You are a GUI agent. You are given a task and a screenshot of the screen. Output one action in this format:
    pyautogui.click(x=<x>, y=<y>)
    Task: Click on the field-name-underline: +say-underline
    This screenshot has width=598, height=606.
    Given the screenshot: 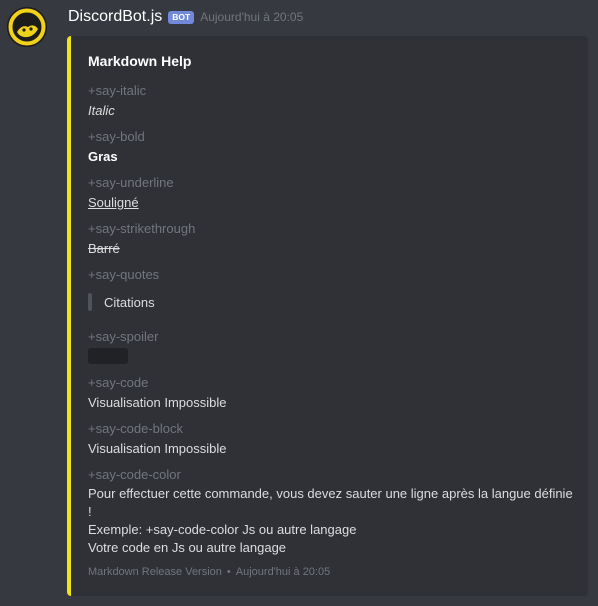 What is the action you would take?
    pyautogui.click(x=131, y=182)
    